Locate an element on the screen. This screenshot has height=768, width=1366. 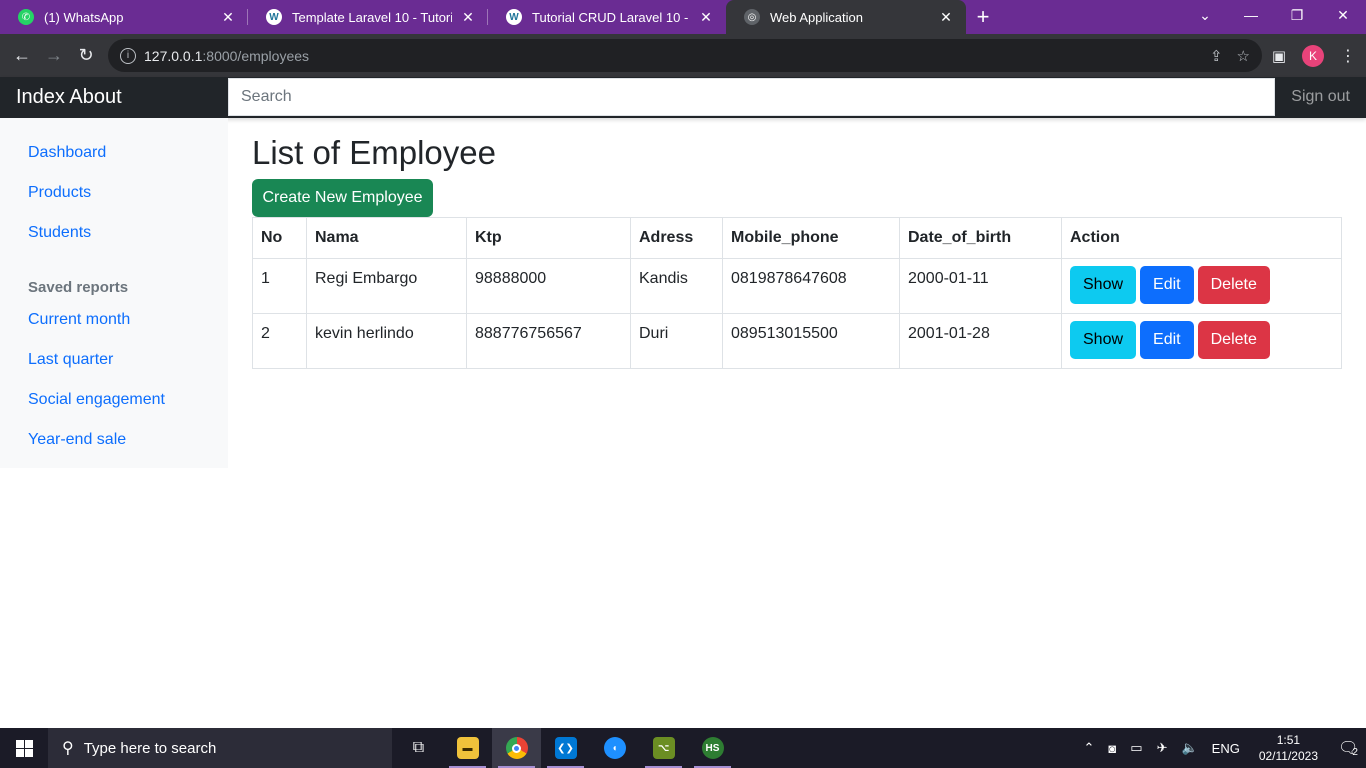
windows-start-button is located at coordinates (24, 748).